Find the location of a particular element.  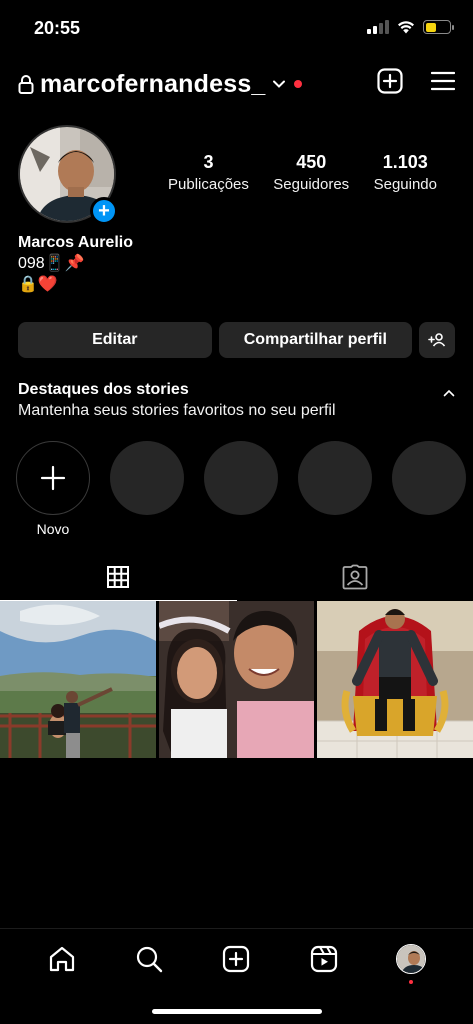

account-switcher: marcofernandess_ is located at coordinates (160, 84).